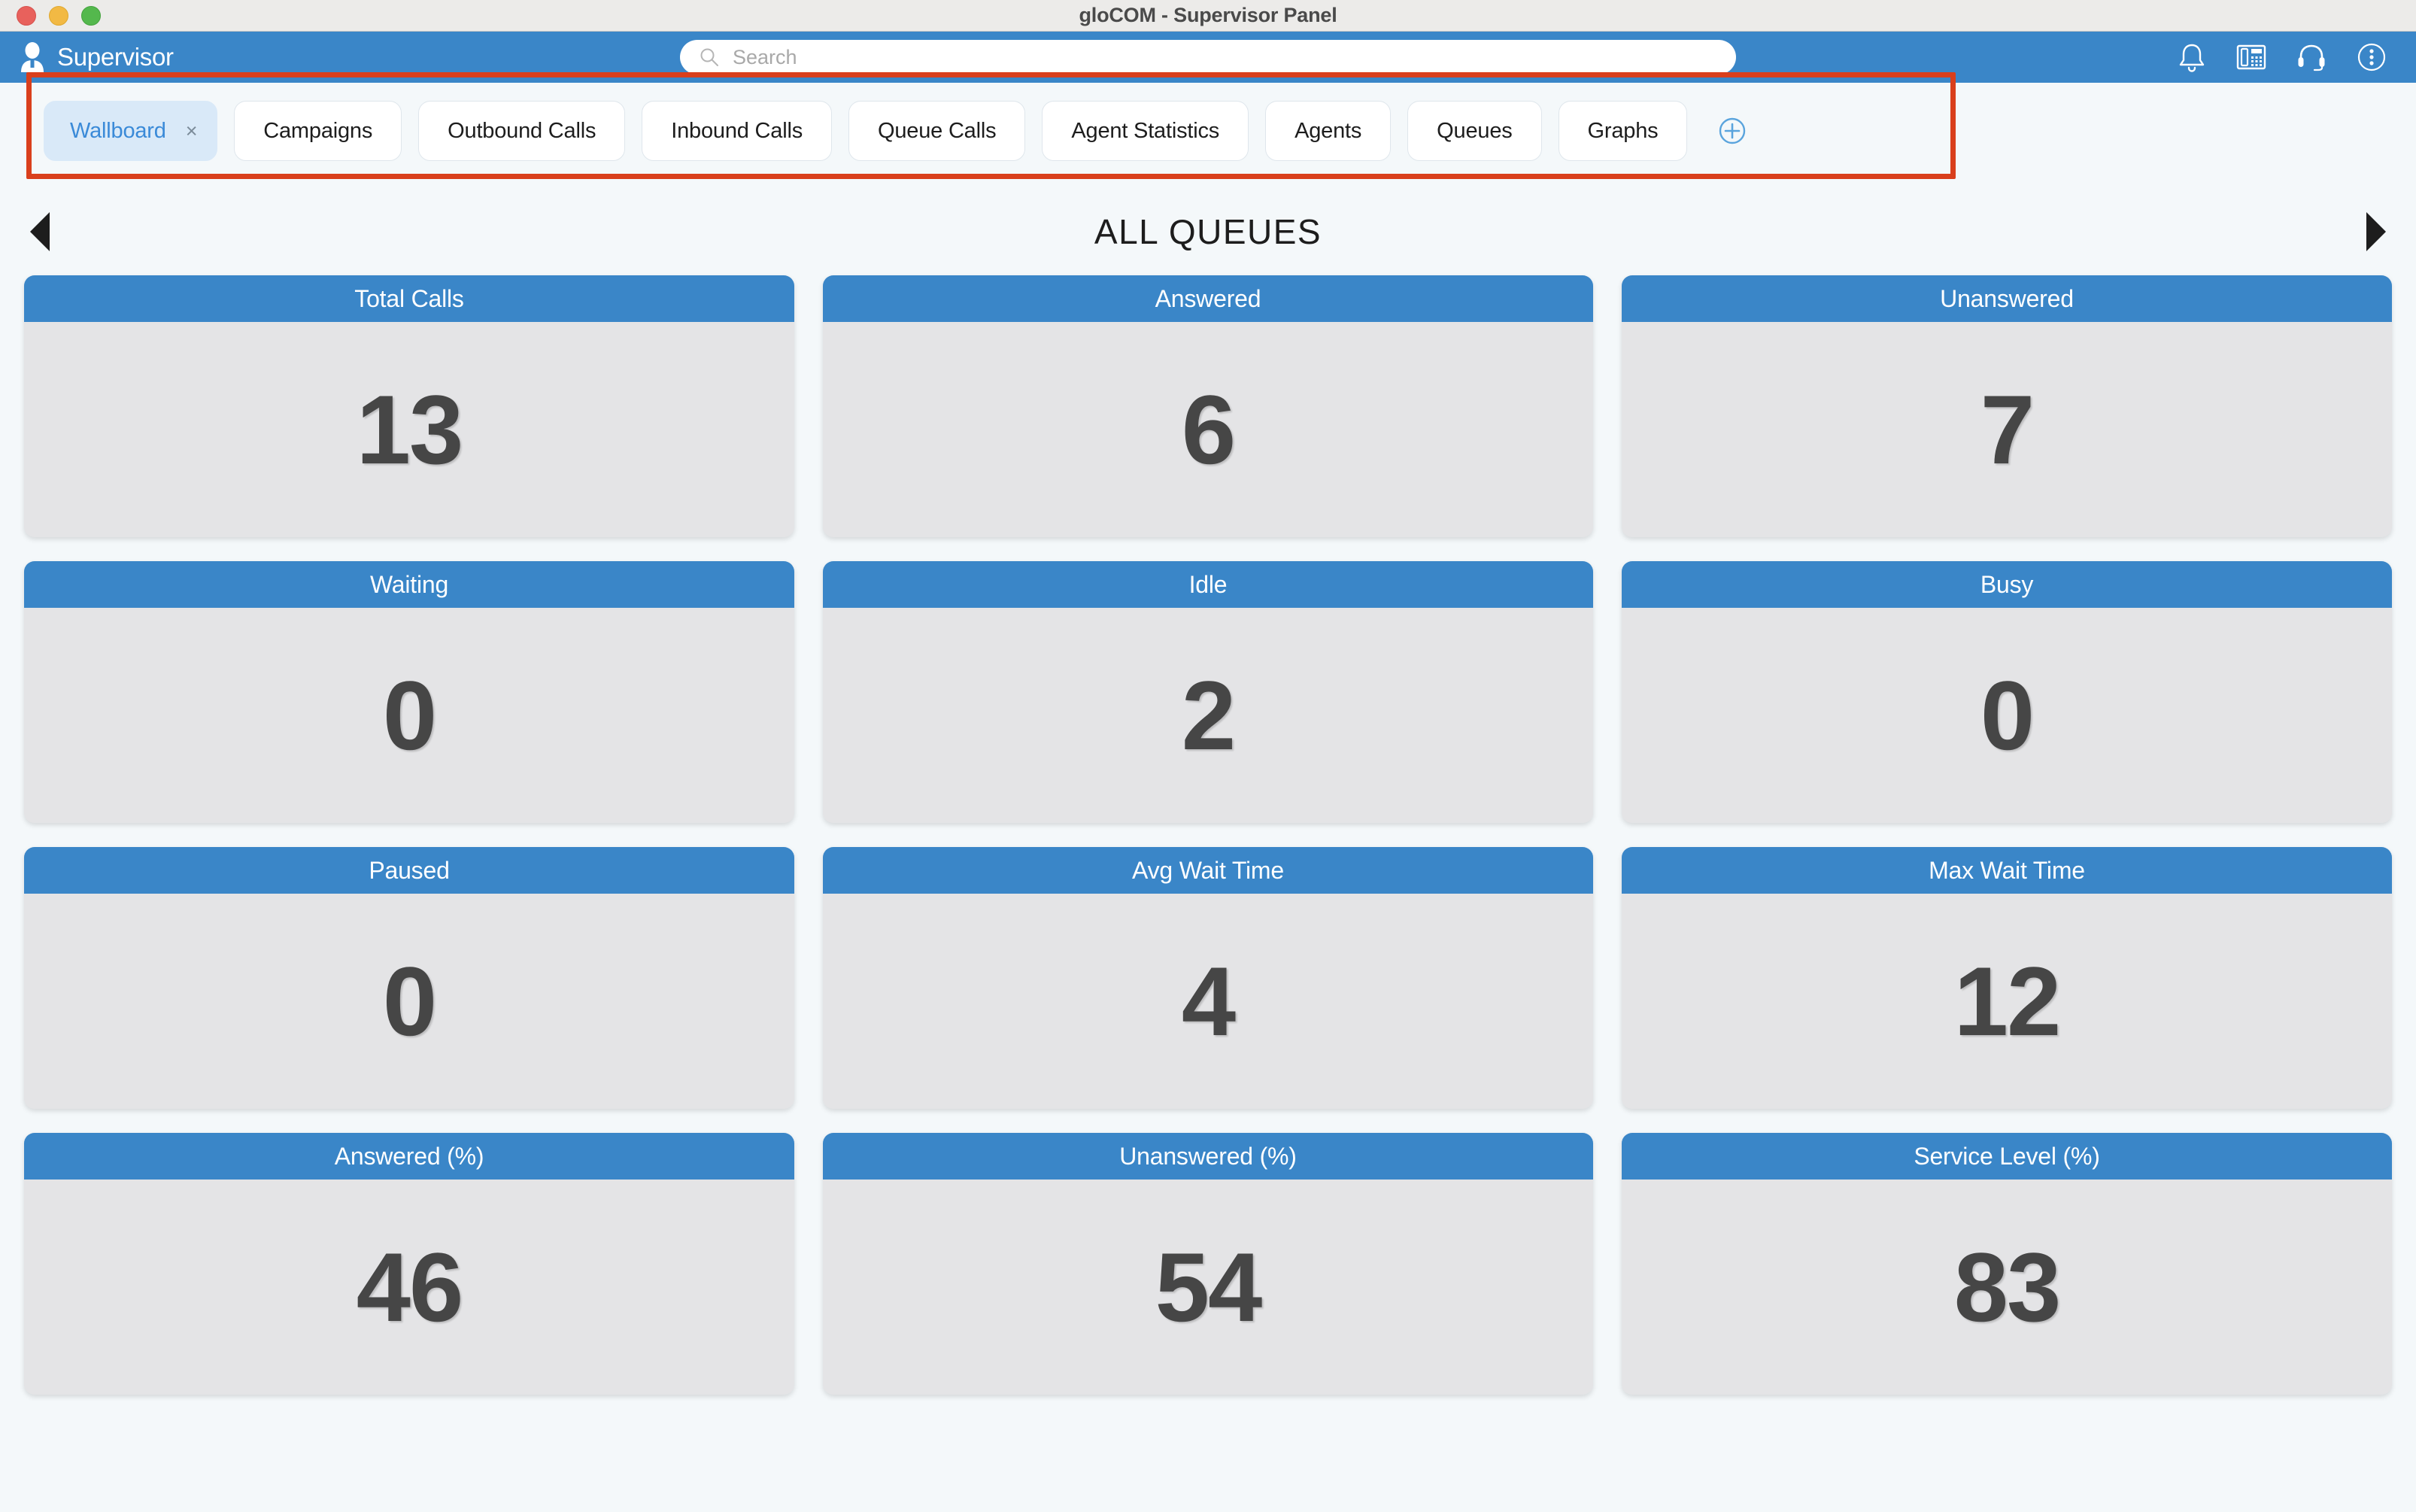 The width and height of the screenshot is (2416, 1512). What do you see at coordinates (118, 130) in the screenshot?
I see `tab-label: Wallboard` at bounding box center [118, 130].